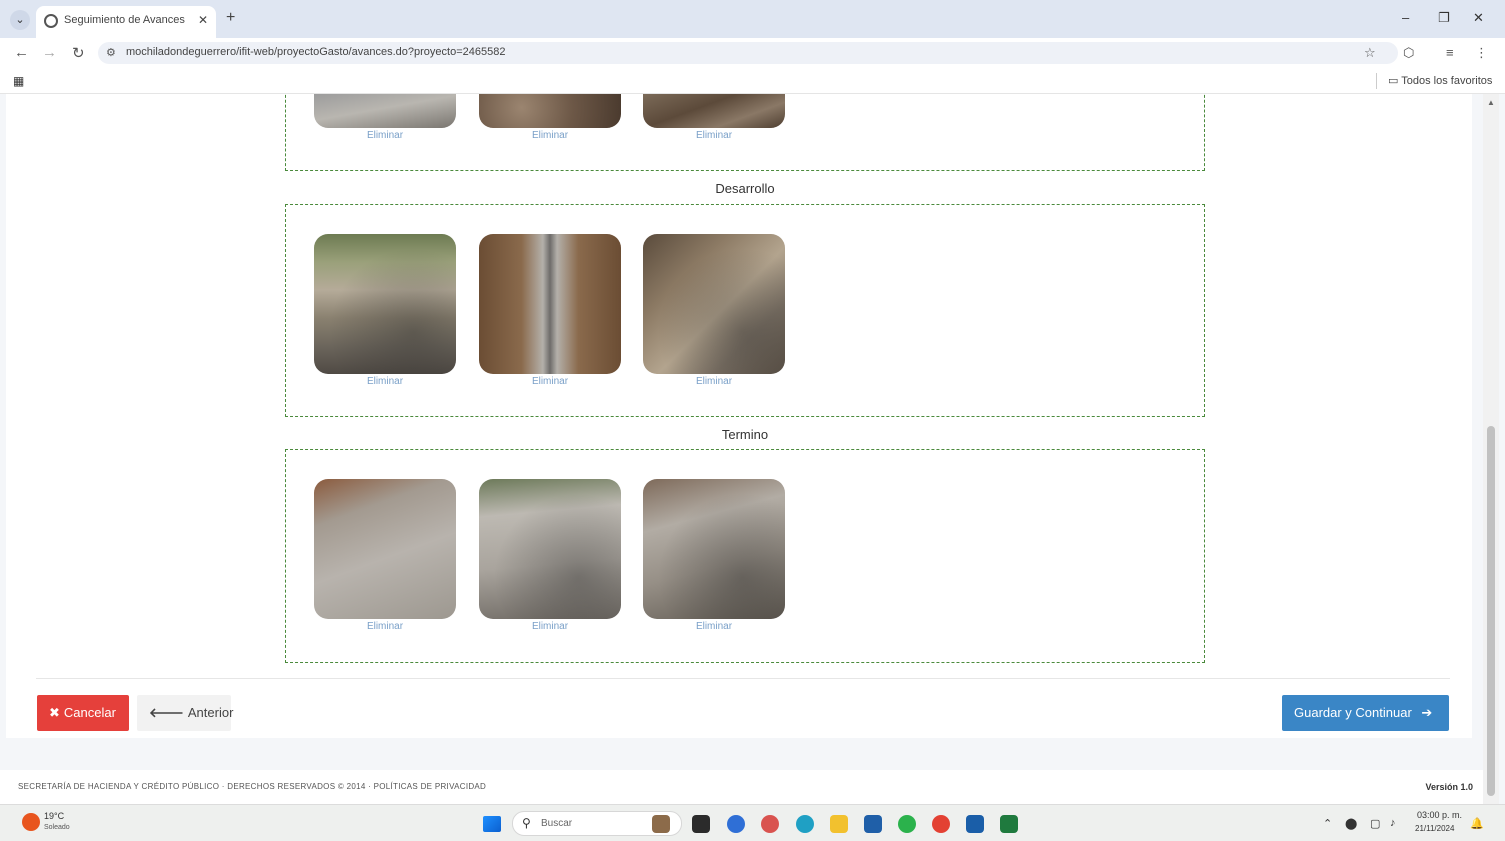  What do you see at coordinates (1477, 823) in the screenshot?
I see `notification-bell-icon: 🔔` at bounding box center [1477, 823].